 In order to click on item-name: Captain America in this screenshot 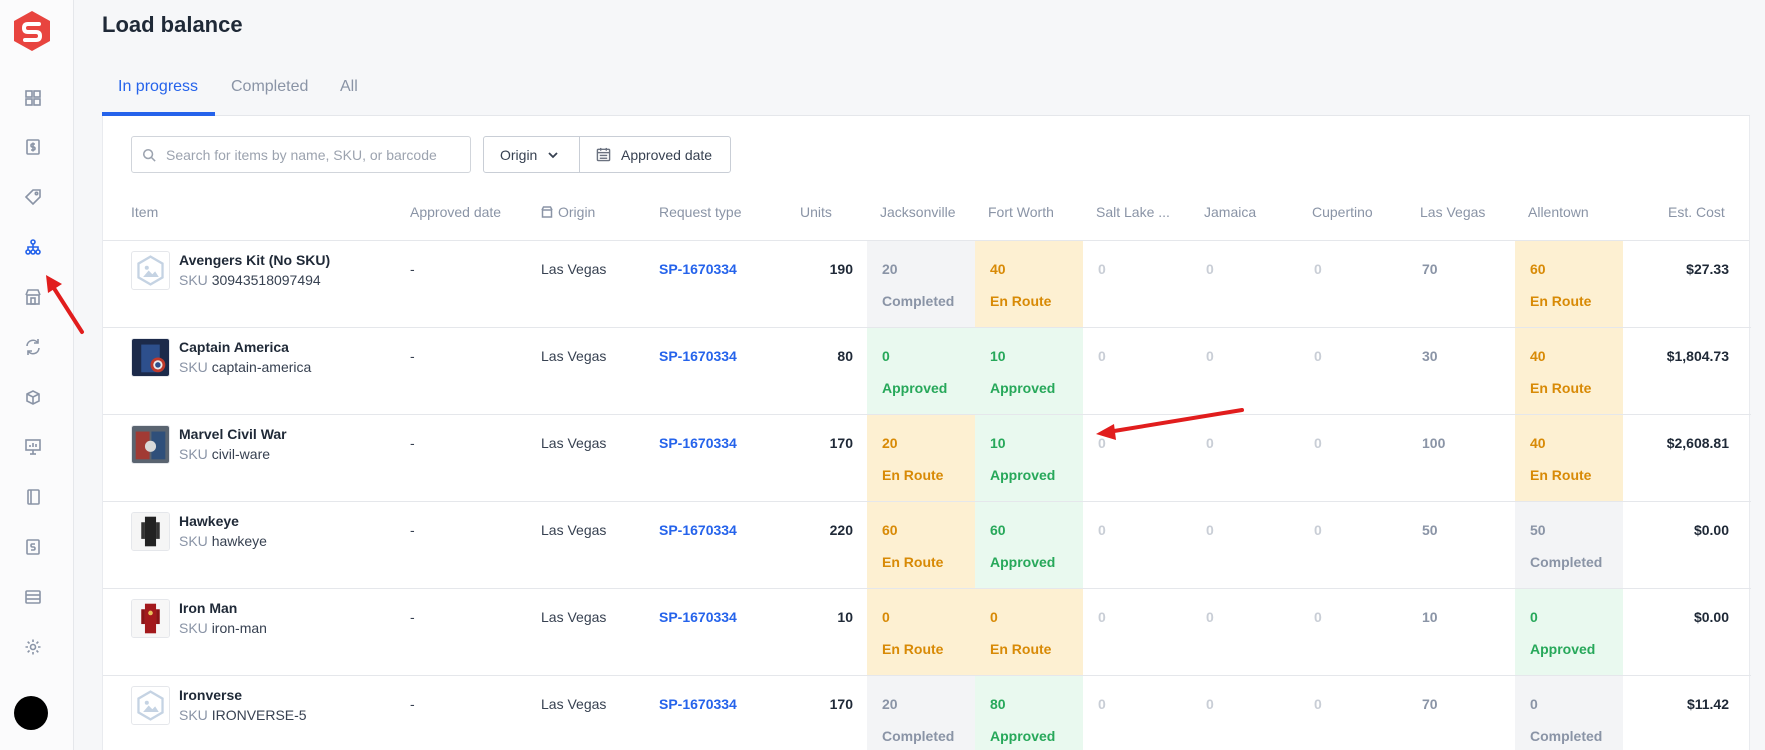, I will do `click(234, 347)`.